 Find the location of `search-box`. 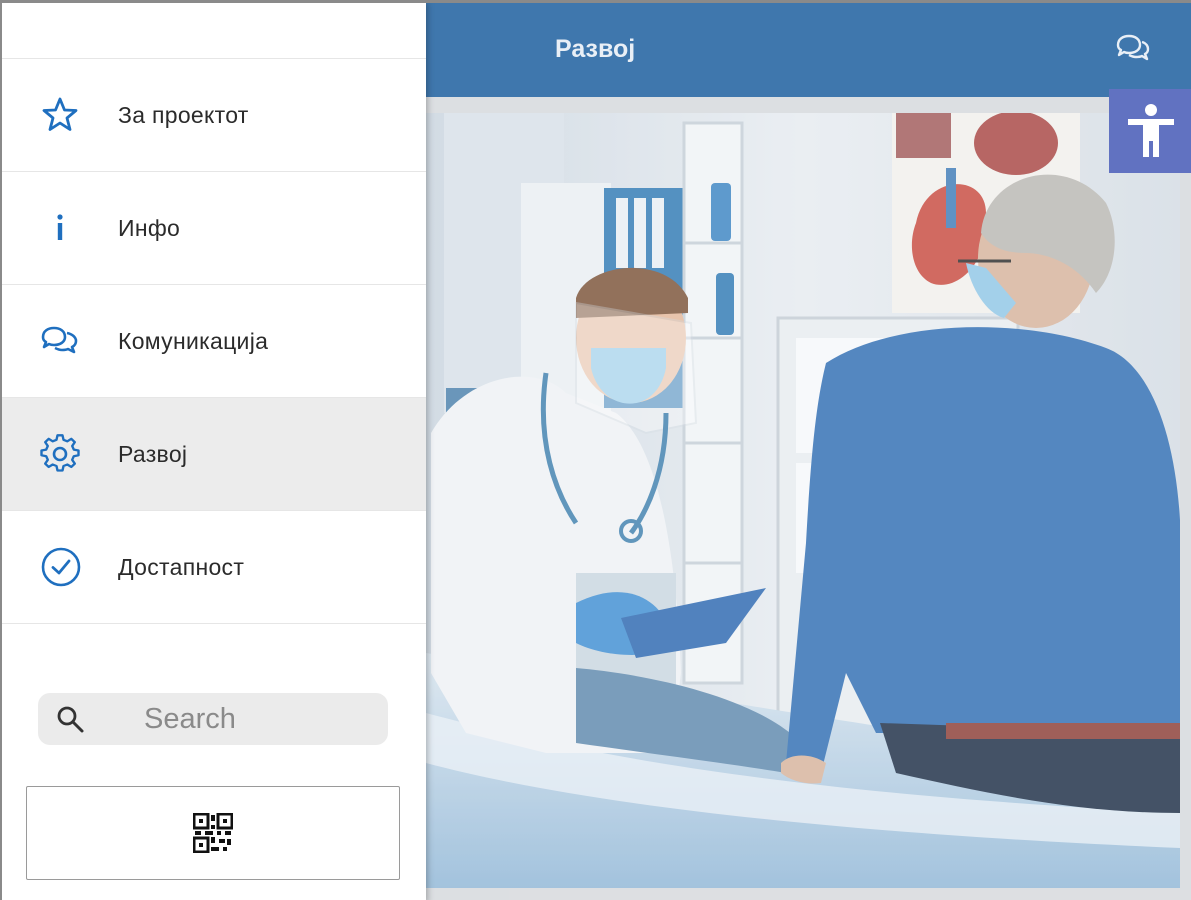

search-box is located at coordinates (213, 719).